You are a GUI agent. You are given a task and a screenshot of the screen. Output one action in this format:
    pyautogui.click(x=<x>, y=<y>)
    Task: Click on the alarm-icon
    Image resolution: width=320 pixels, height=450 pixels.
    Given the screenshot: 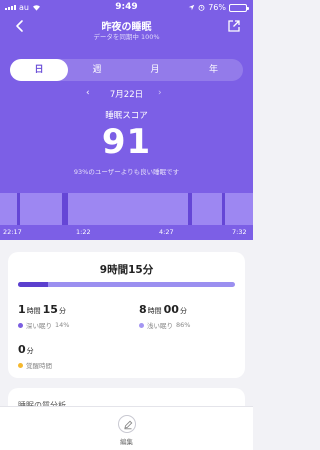 What is the action you would take?
    pyautogui.click(x=201, y=7)
    